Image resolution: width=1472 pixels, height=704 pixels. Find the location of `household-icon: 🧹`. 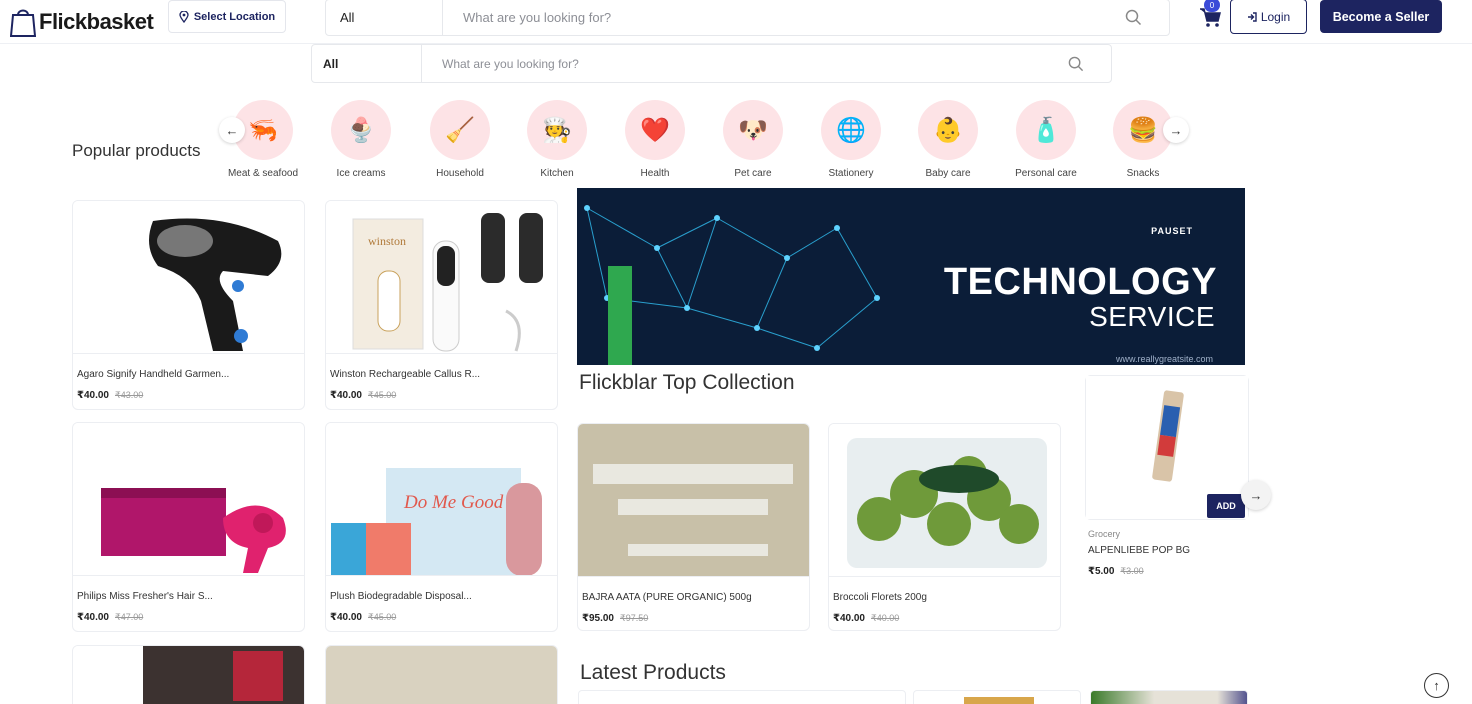

household-icon: 🧹 is located at coordinates (460, 130).